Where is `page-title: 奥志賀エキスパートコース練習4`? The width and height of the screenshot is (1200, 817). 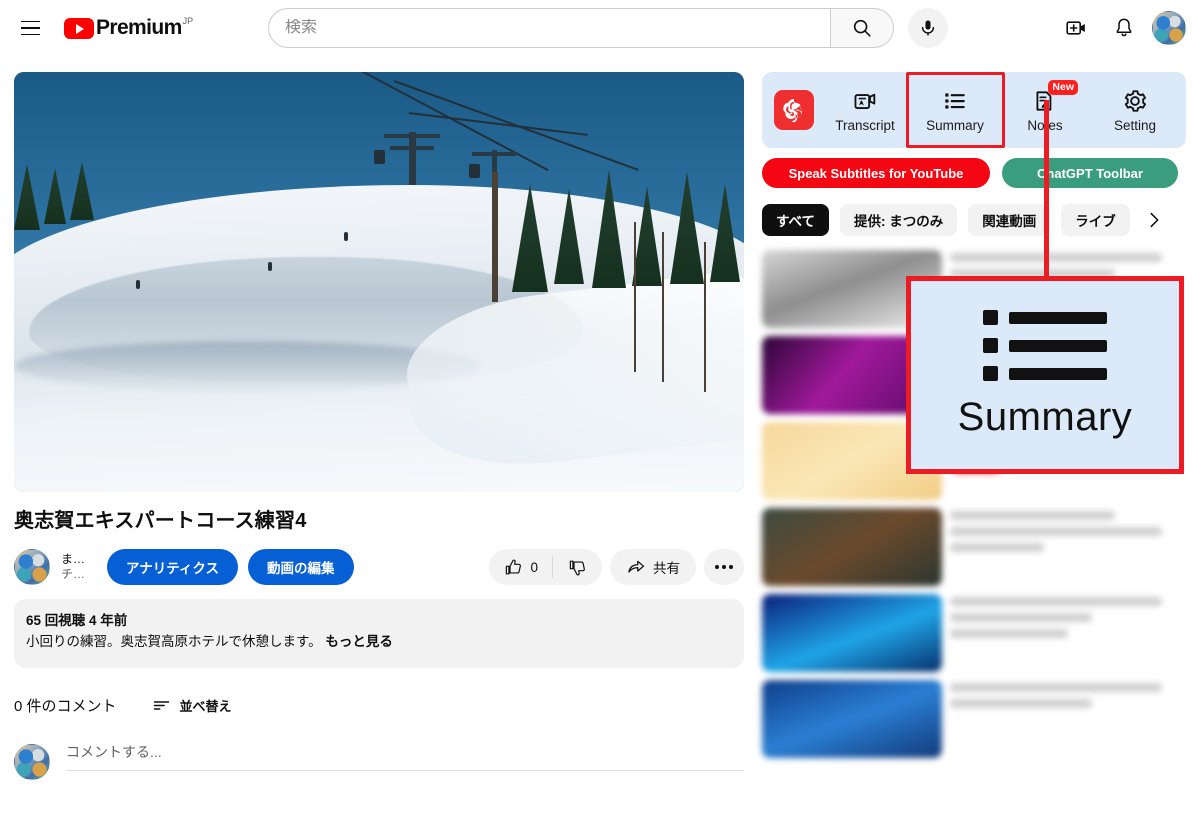
page-title: 奥志賀エキスパートコース練習4 is located at coordinates (160, 521).